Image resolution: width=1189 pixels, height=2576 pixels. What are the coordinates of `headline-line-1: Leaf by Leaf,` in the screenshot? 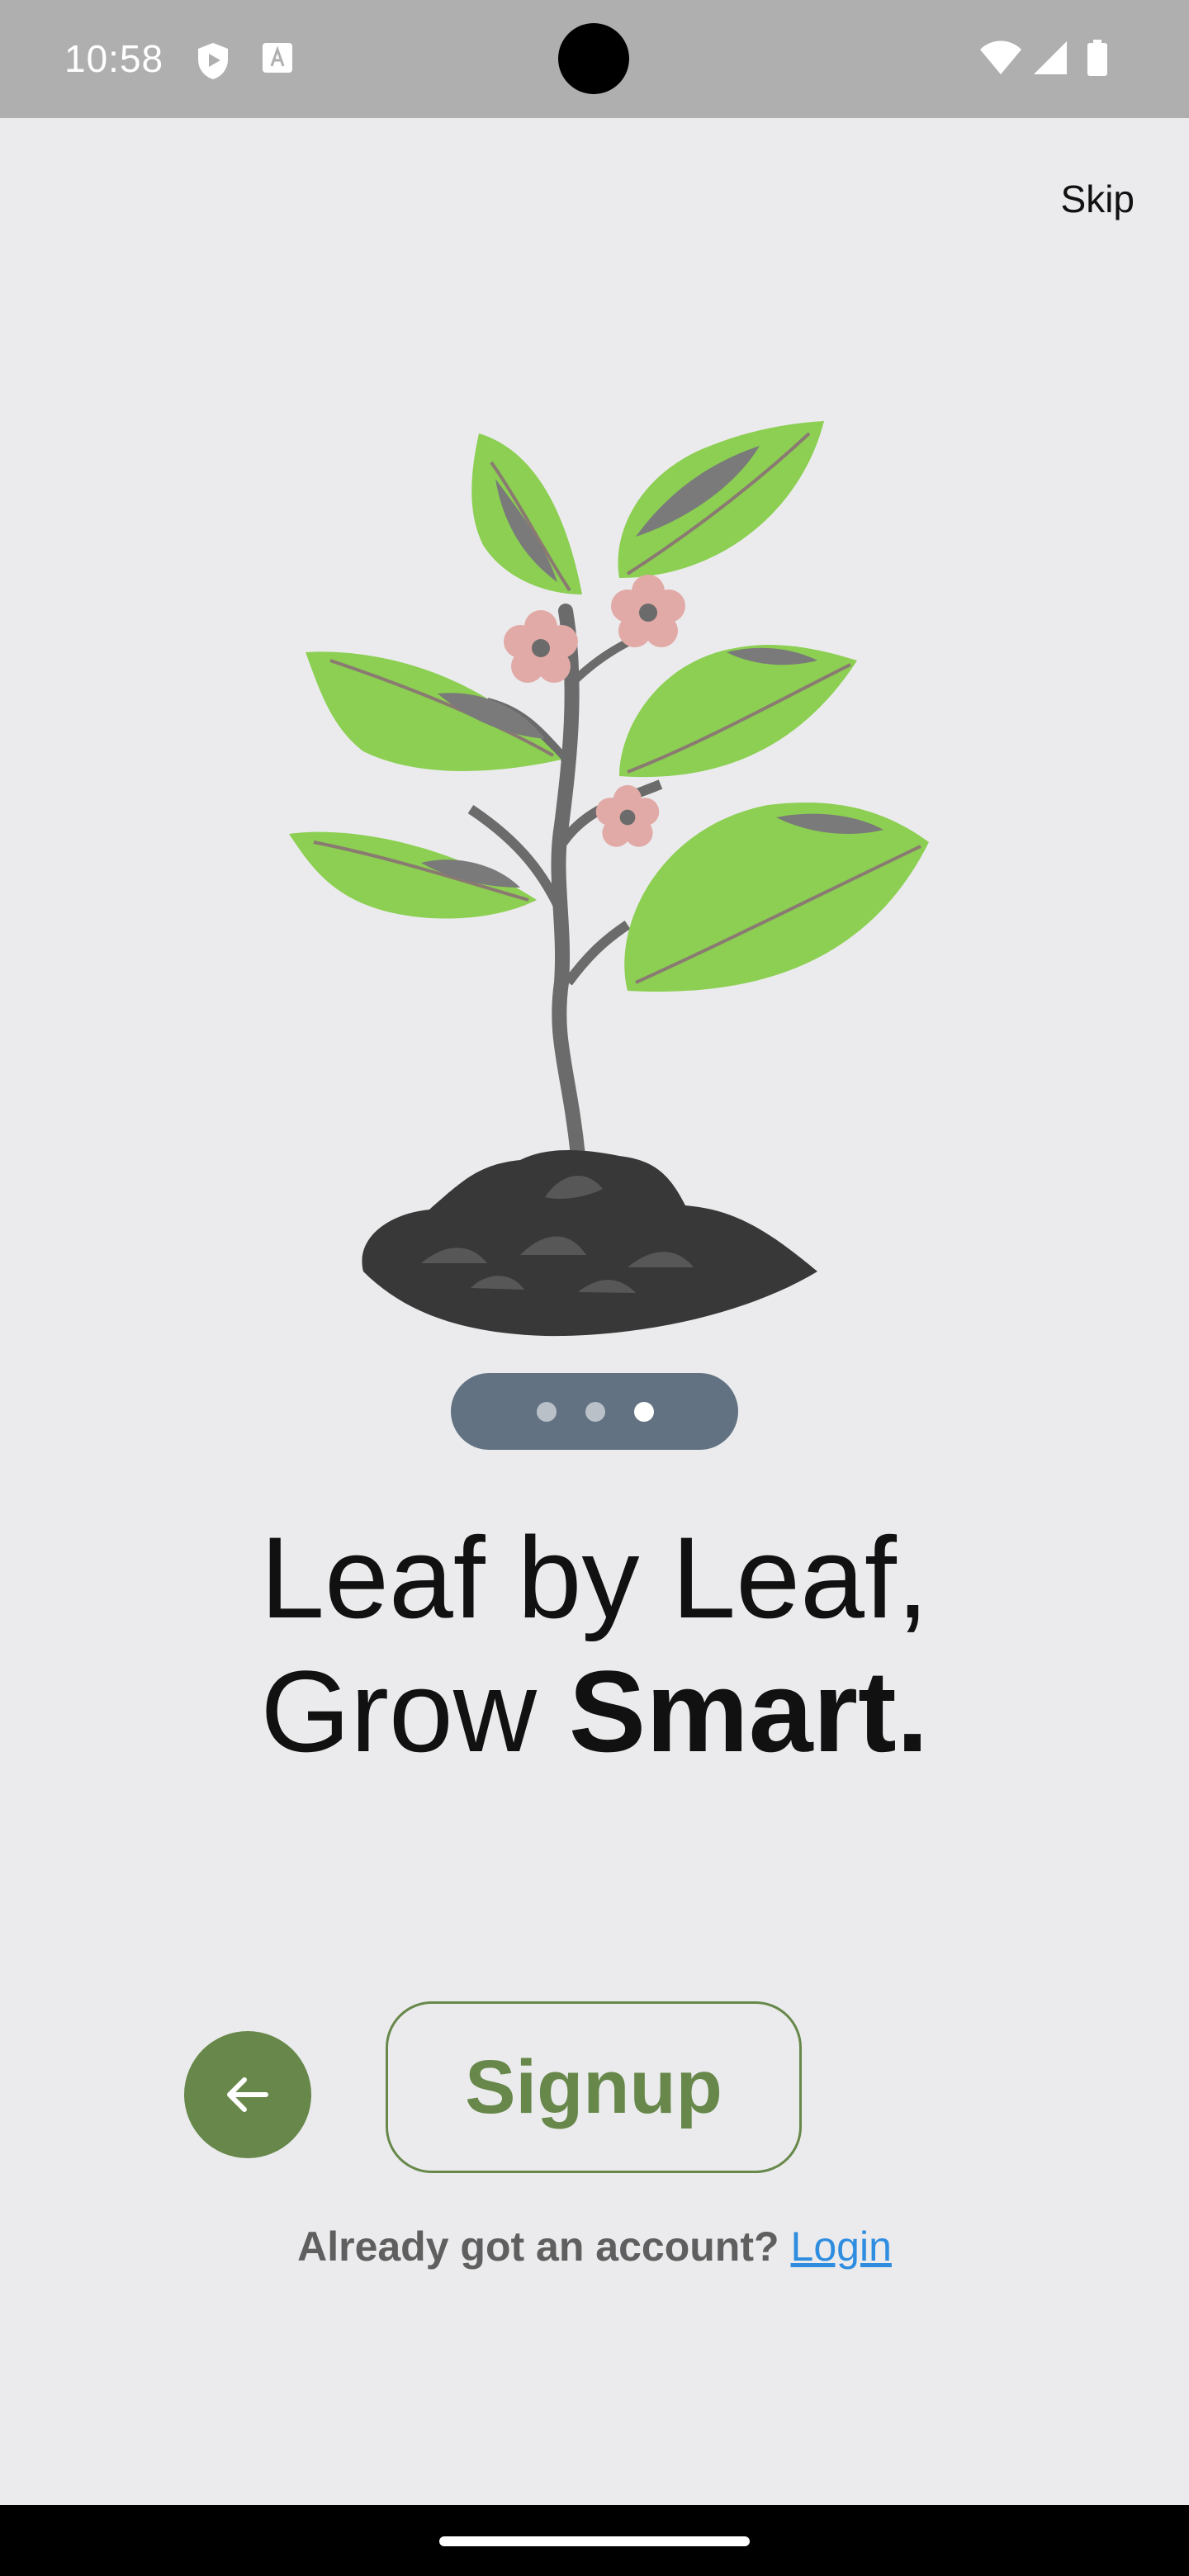 It's located at (594, 1577).